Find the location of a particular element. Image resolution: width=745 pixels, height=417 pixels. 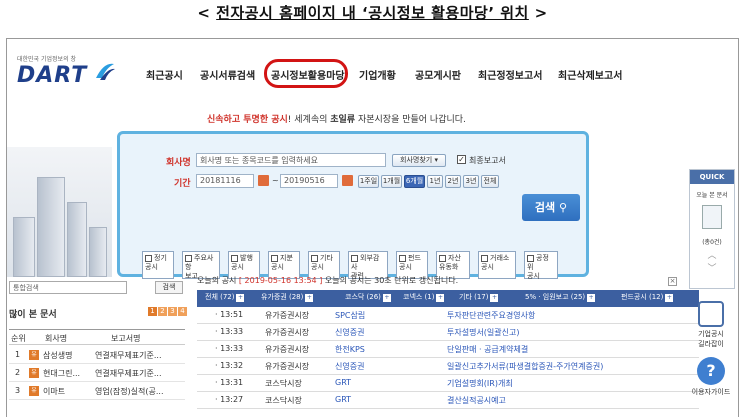

category-ftc: 공정위 공시 is located at coordinates (541, 265).